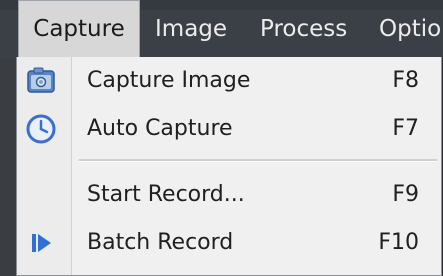 This screenshot has width=443, height=276. What do you see at coordinates (41, 129) in the screenshot?
I see `clock-icon` at bounding box center [41, 129].